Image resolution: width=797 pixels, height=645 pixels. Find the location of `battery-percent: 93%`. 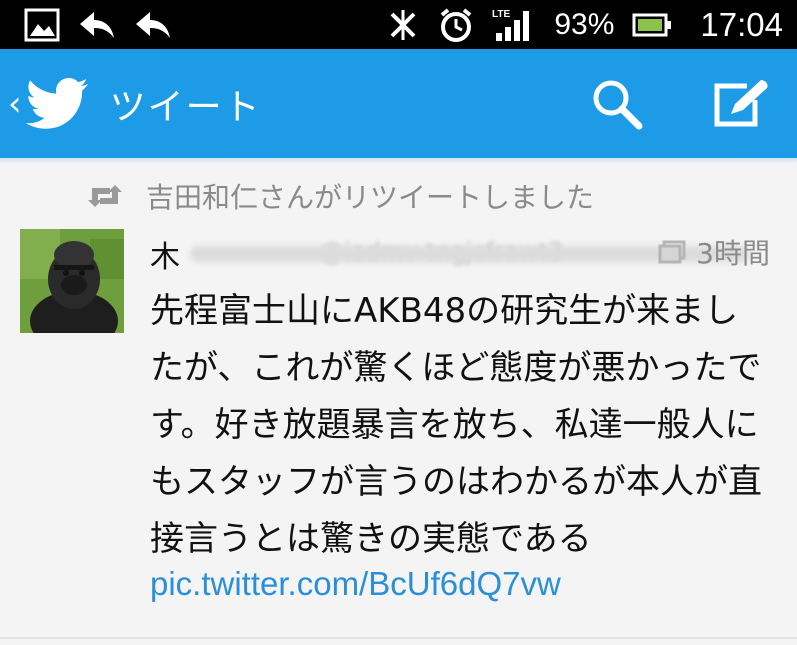

battery-percent: 93% is located at coordinates (584, 24).